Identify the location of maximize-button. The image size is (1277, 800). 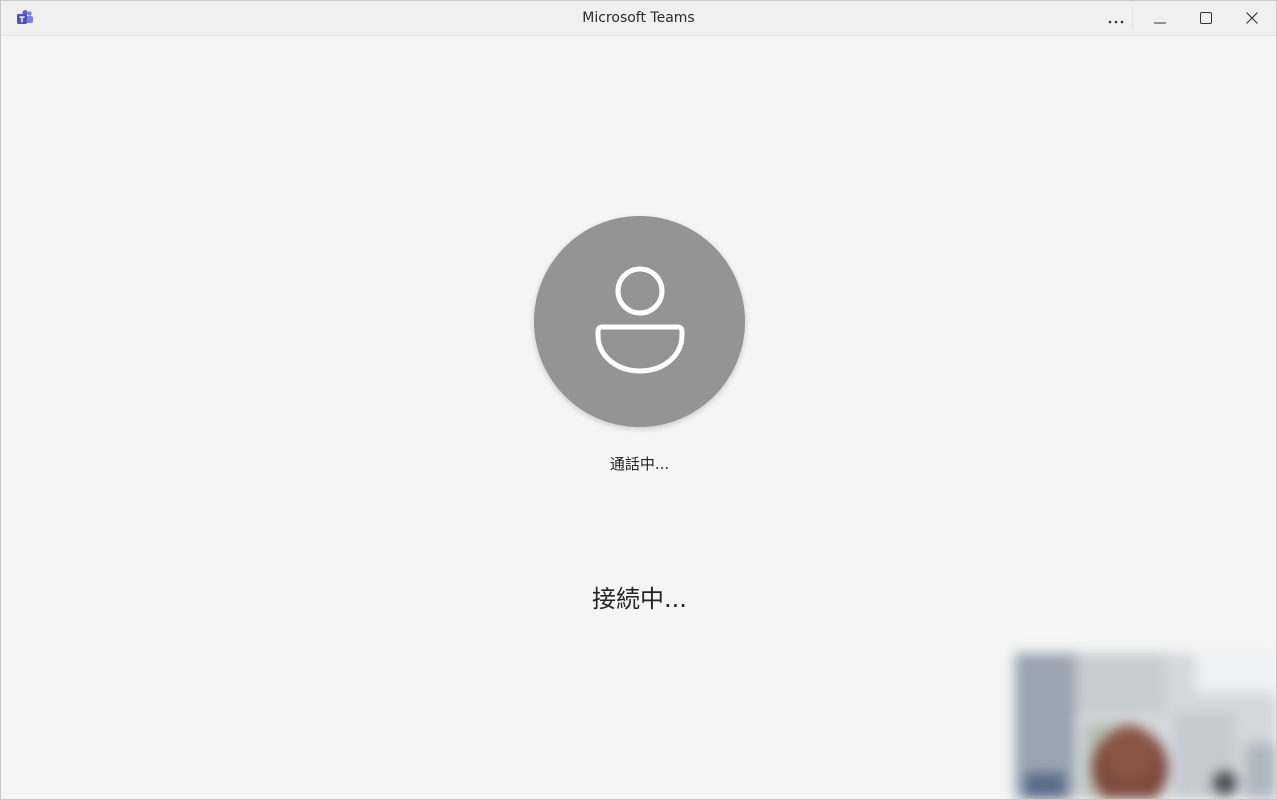
(1206, 18).